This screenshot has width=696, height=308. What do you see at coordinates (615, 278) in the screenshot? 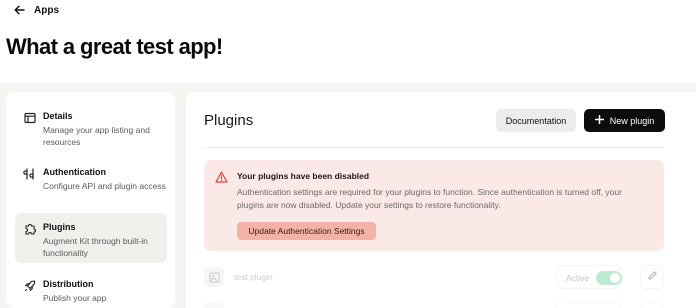
I see `toggle-knob` at bounding box center [615, 278].